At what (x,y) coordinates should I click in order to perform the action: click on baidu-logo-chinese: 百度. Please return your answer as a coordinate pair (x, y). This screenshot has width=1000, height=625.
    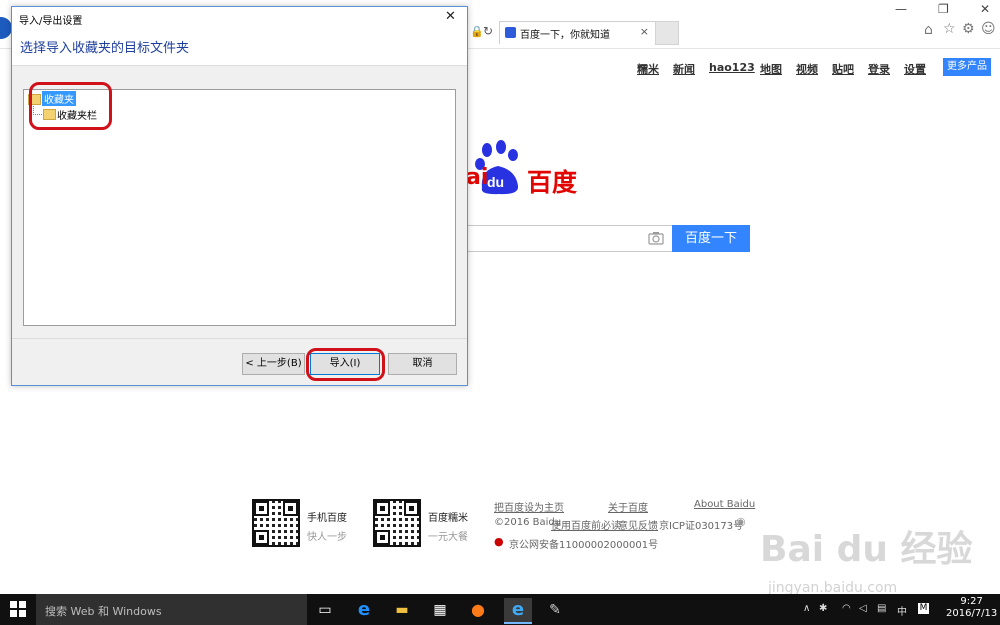
    Looking at the image, I should click on (552, 182).